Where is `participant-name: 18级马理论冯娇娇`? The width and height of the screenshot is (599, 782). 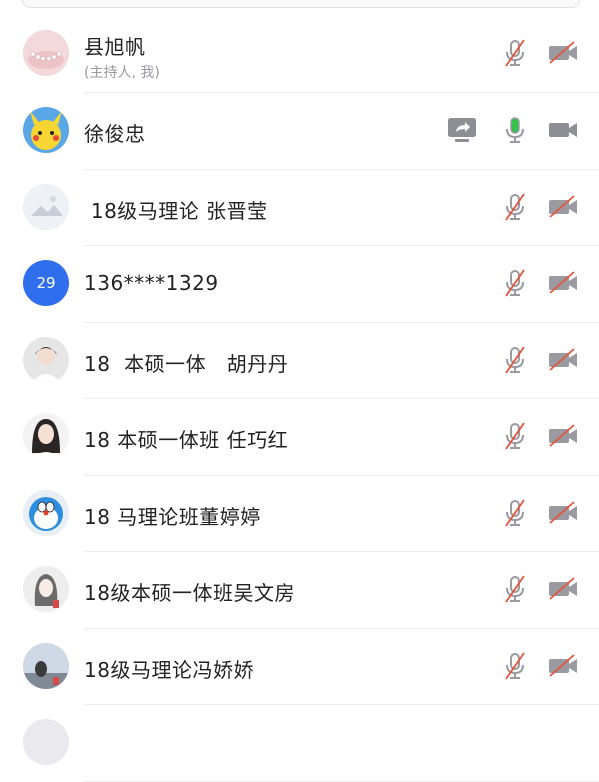
participant-name: 18级马理论冯娇娇 is located at coordinates (169, 669).